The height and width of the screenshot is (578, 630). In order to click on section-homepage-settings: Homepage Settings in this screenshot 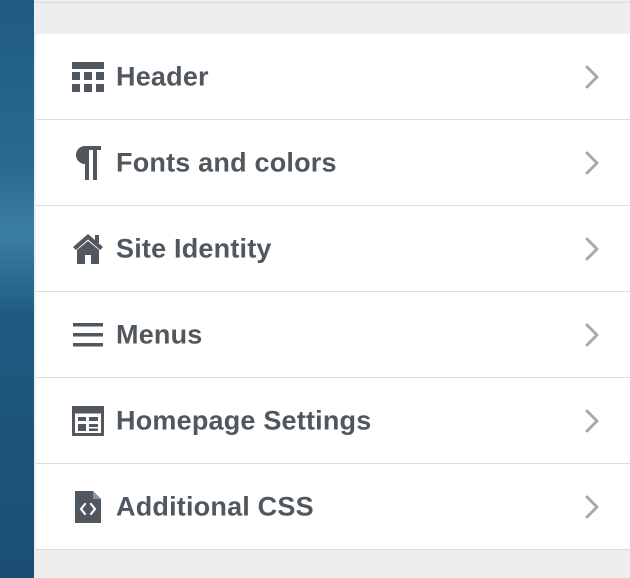, I will do `click(333, 421)`.